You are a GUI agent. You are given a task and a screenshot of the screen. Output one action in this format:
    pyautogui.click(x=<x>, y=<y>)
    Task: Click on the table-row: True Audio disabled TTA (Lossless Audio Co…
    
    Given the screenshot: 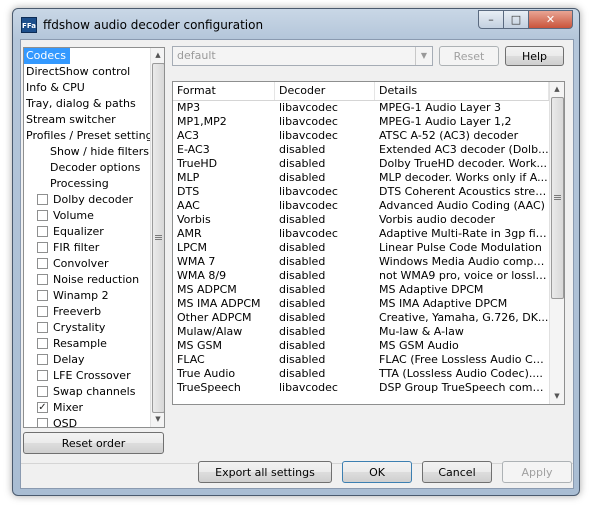 What is the action you would take?
    pyautogui.click(x=361, y=374)
    